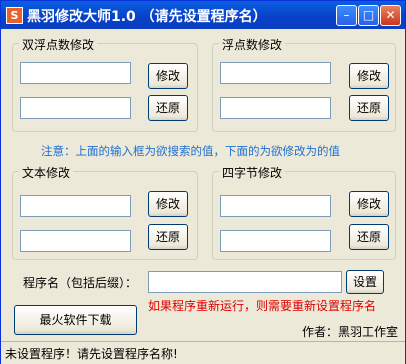 The width and height of the screenshot is (406, 364). What do you see at coordinates (75, 241) in the screenshot?
I see `text-modify-input` at bounding box center [75, 241].